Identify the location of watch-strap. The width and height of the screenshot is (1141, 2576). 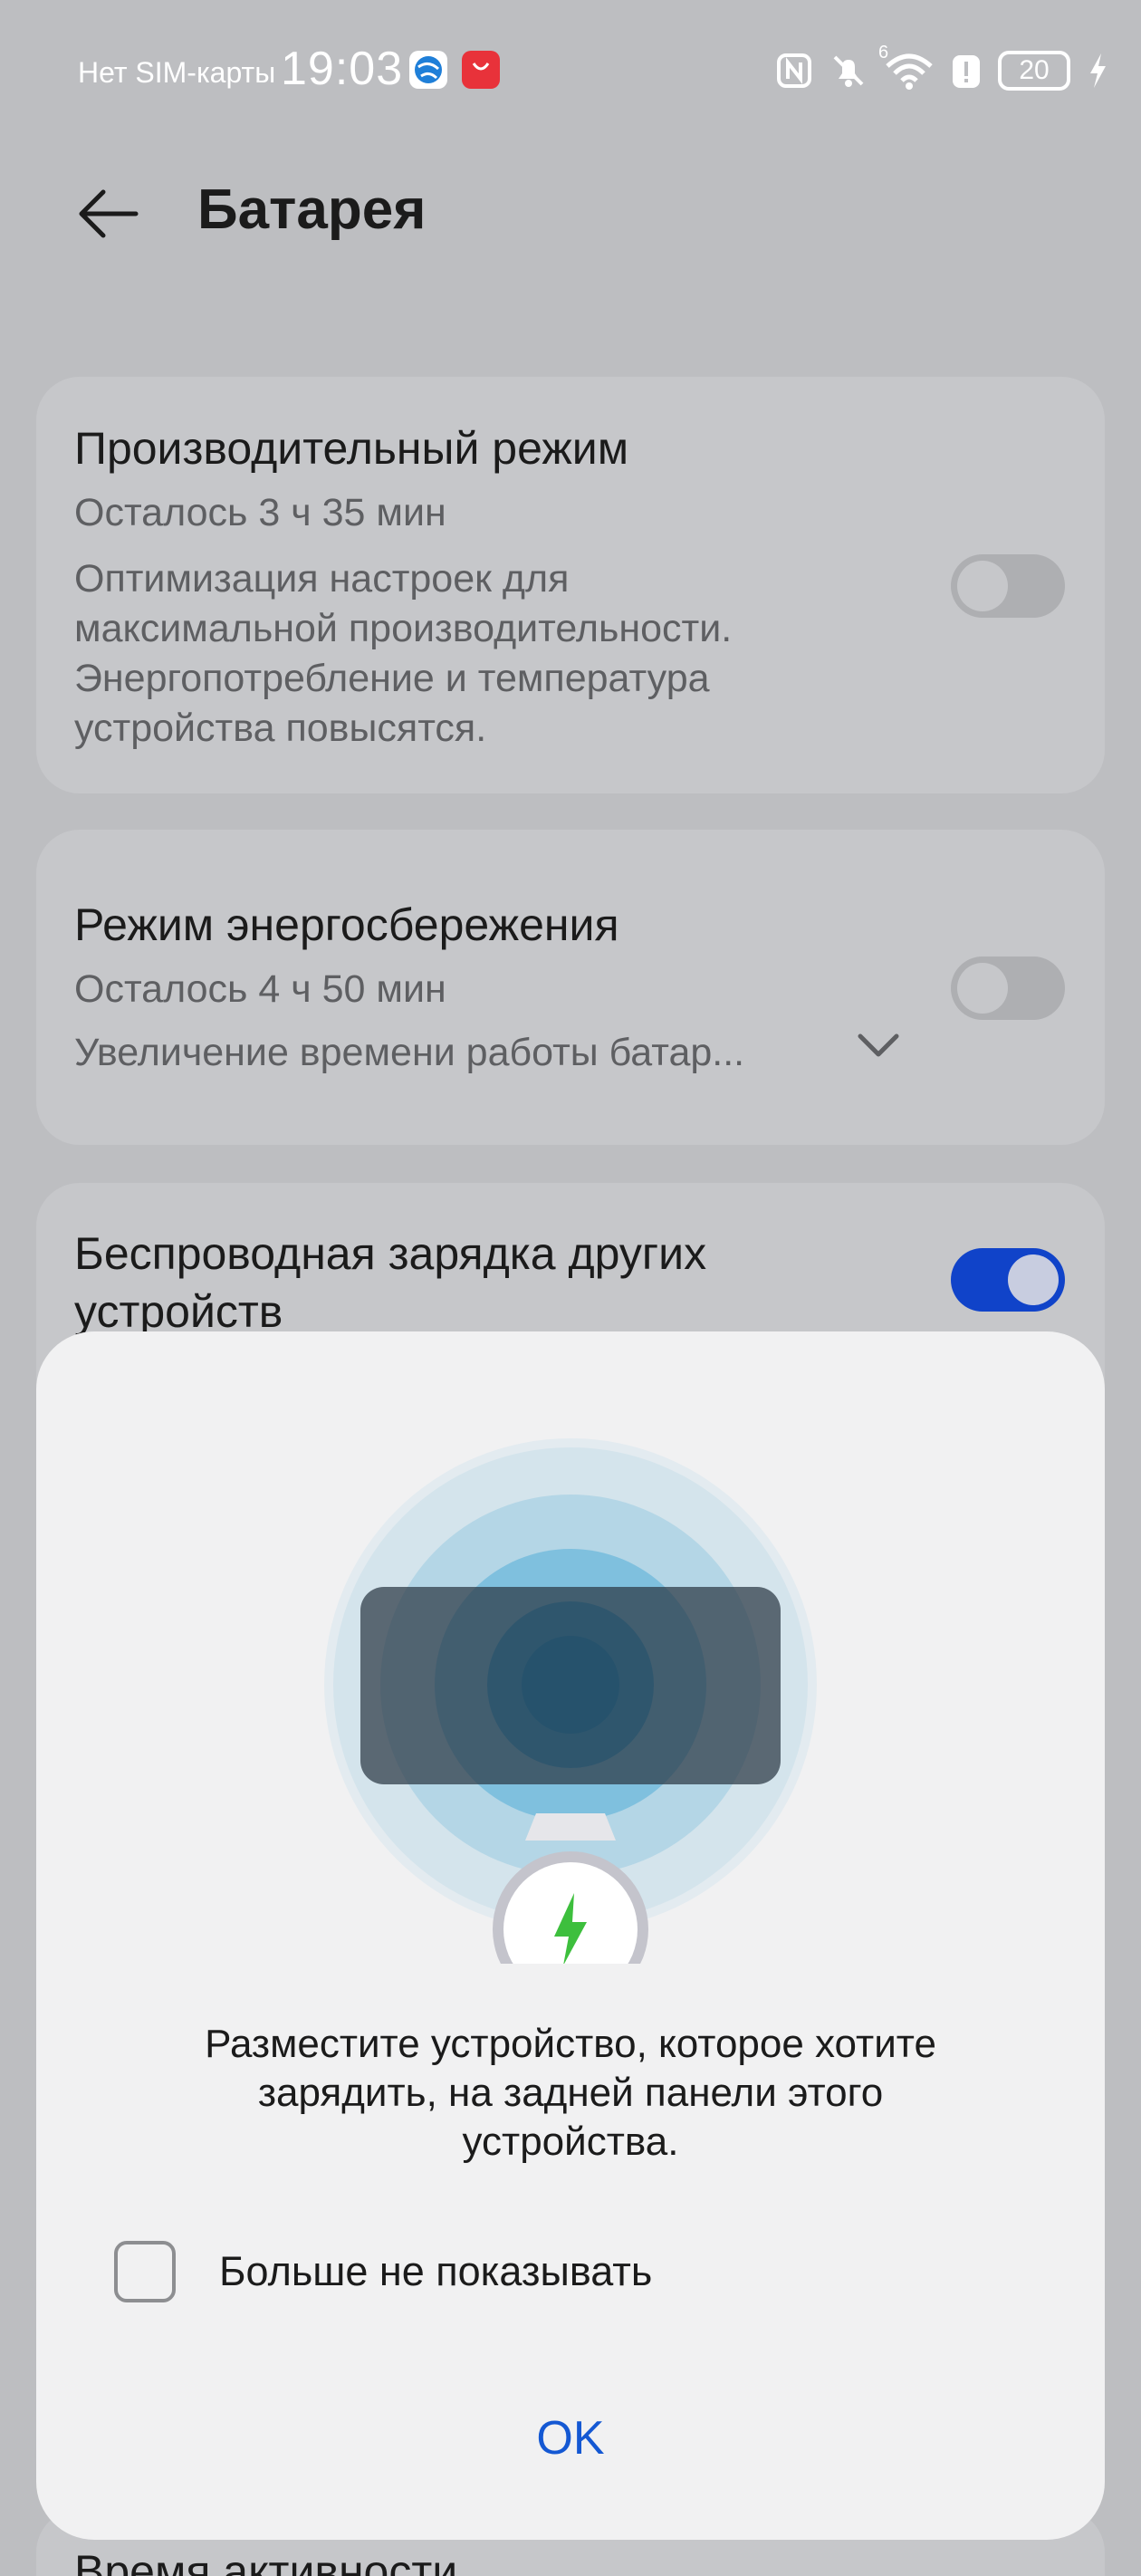
(570, 1827).